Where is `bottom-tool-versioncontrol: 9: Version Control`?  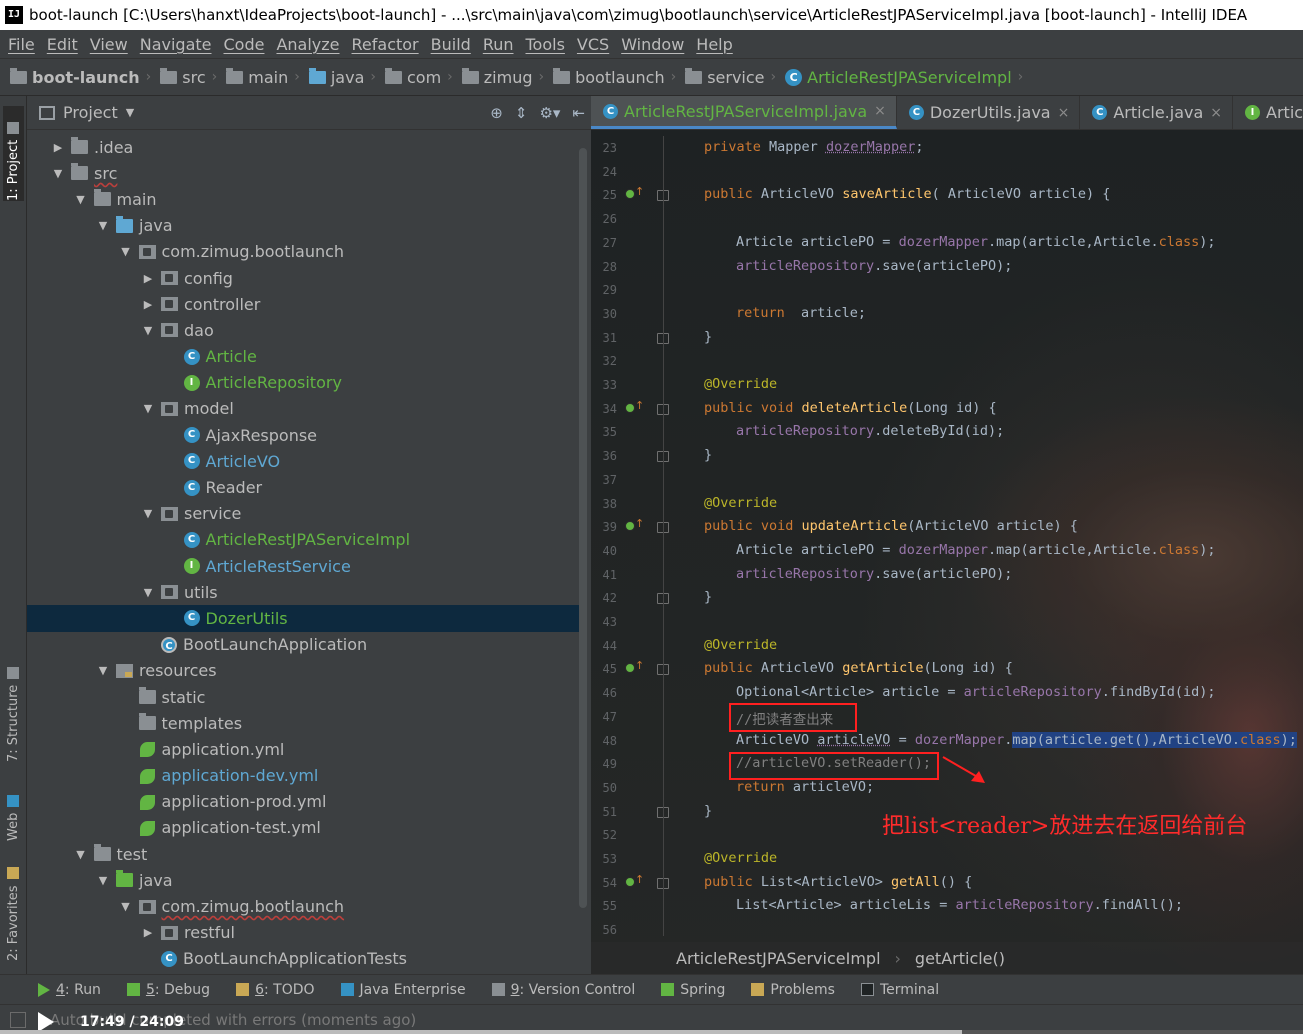 bottom-tool-versioncontrol: 9: Version Control is located at coordinates (563, 990).